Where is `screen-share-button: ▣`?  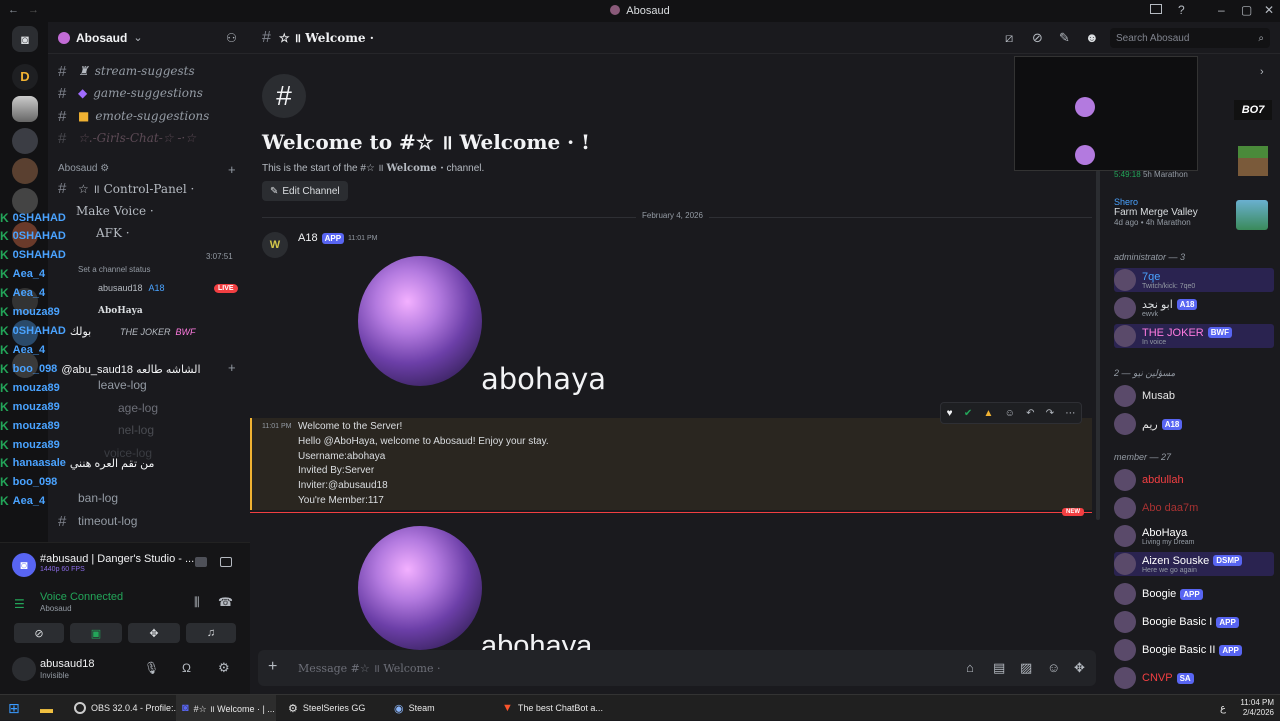
screen-share-button: ▣ is located at coordinates (96, 633).